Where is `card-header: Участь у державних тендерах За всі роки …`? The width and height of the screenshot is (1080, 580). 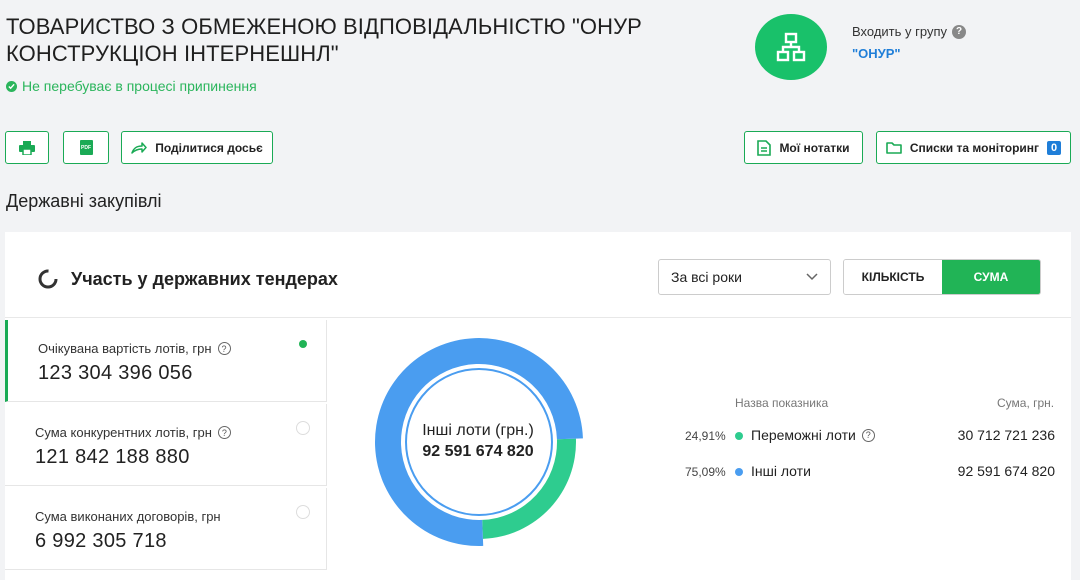 card-header: Участь у державних тендерах За всі роки … is located at coordinates (538, 275).